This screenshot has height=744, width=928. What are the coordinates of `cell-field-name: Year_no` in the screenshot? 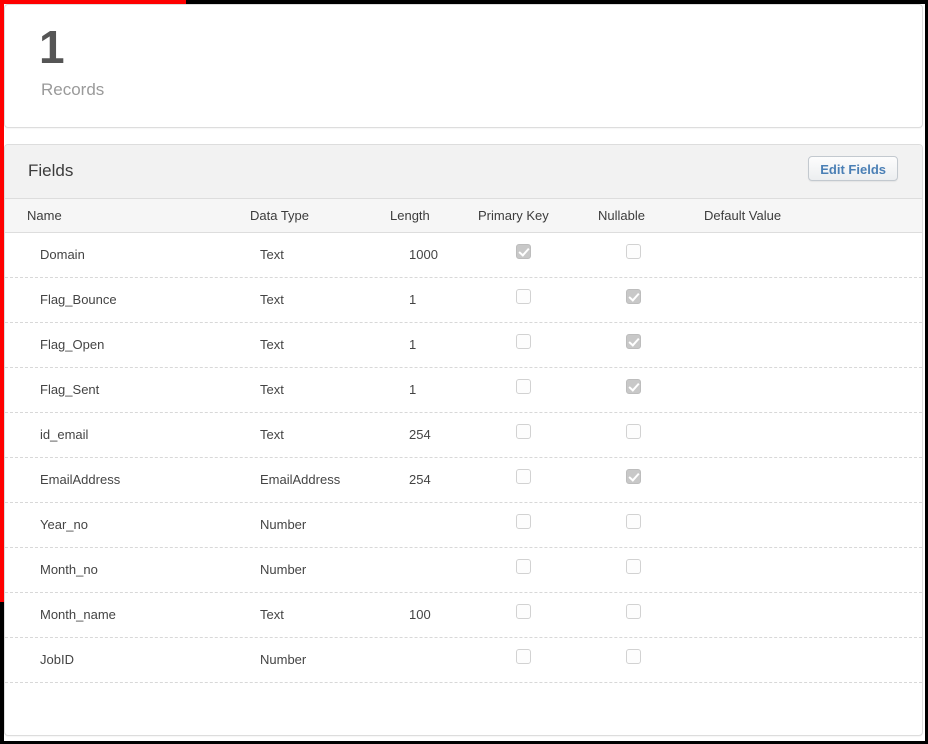 It's located at (64, 524).